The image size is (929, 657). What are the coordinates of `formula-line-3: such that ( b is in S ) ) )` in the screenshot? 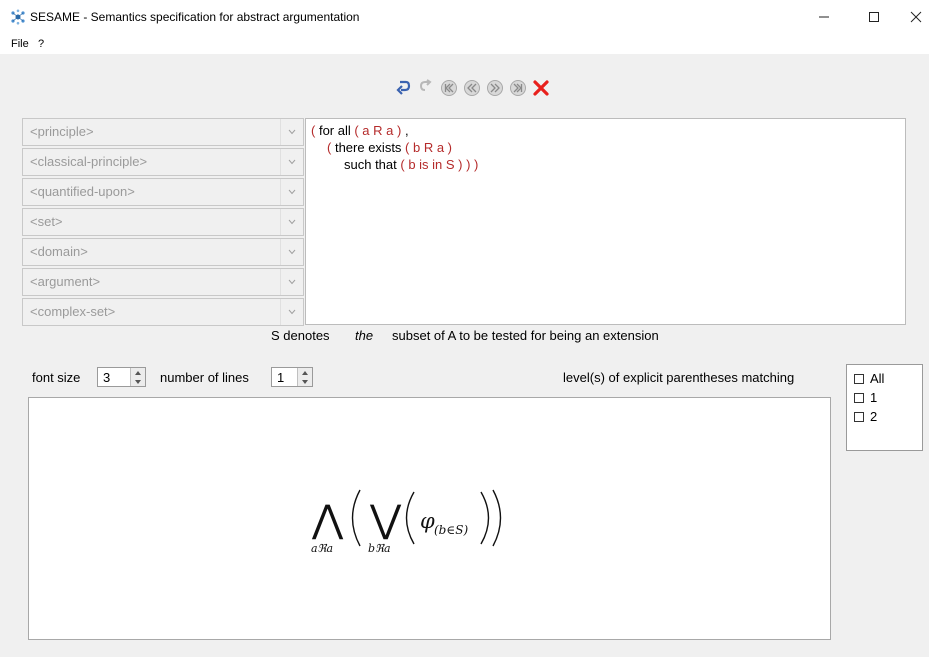 It's located at (411, 164).